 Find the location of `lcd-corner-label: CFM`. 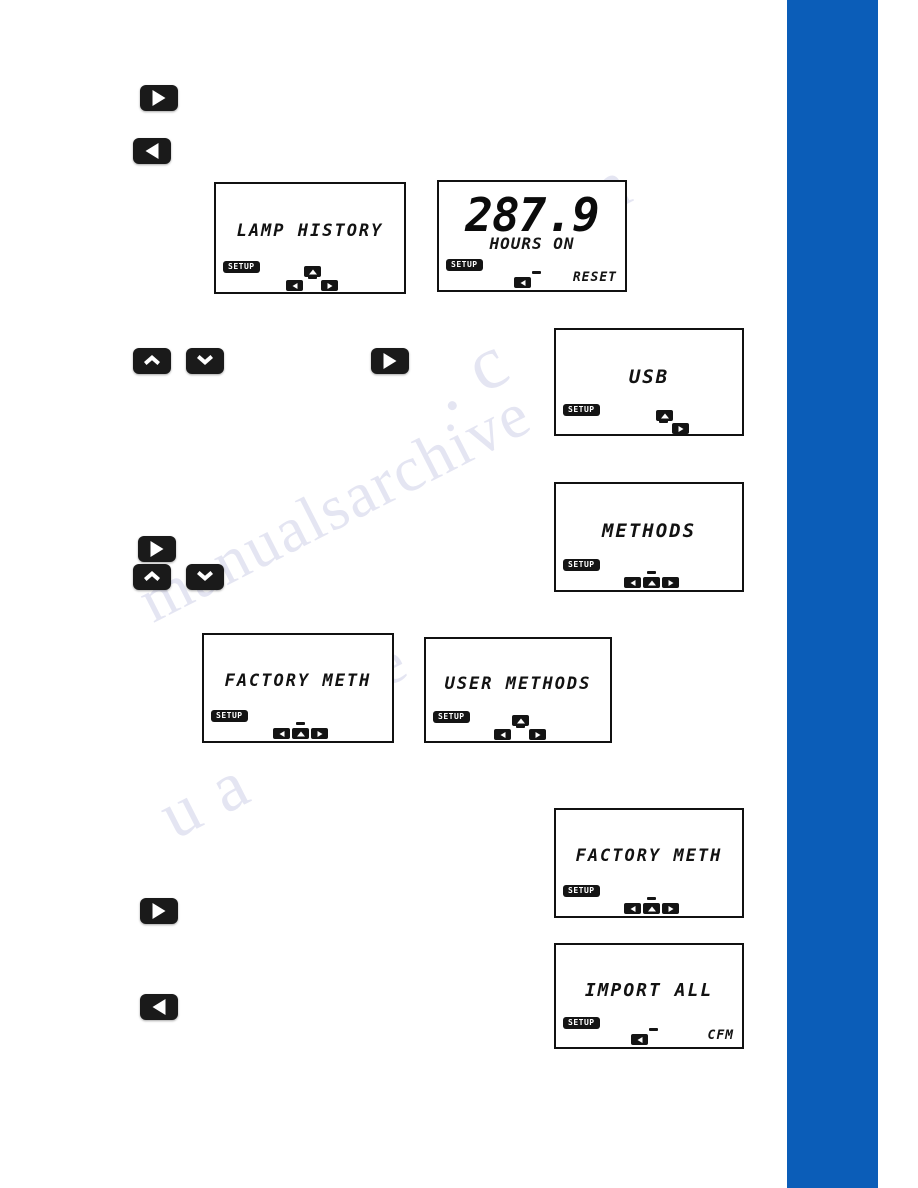

lcd-corner-label: CFM is located at coordinates (720, 1035).